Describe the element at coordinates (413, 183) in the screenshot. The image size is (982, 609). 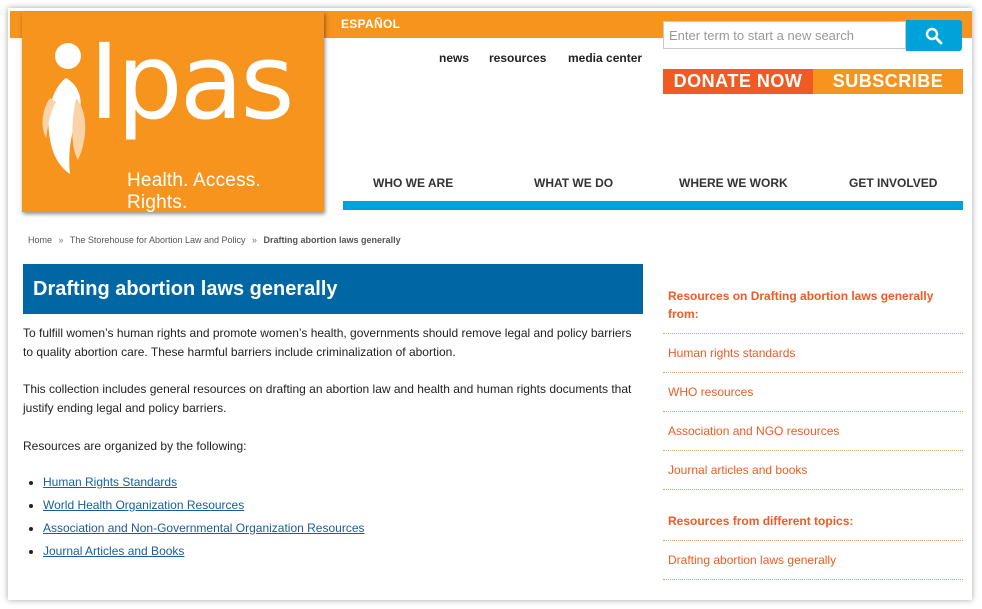
I see `nav-who-we-are: WHO WE ARE` at that location.